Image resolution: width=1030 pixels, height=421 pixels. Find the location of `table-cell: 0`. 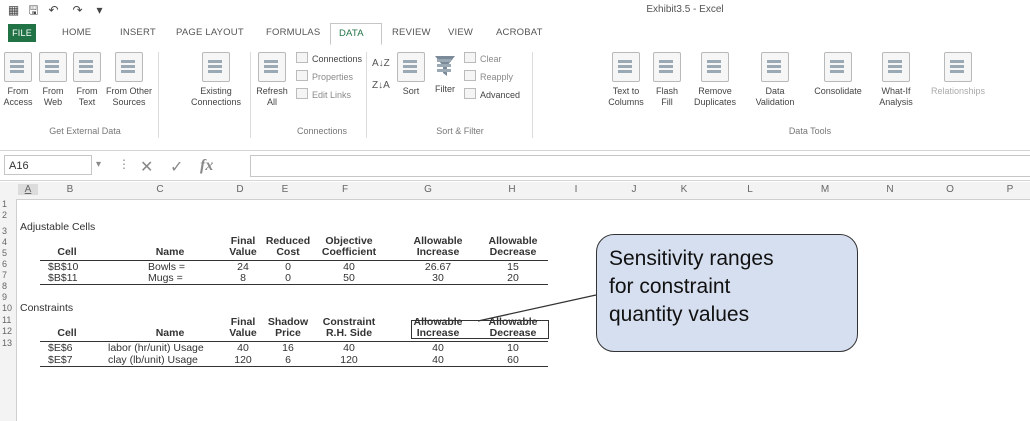

table-cell: 0 is located at coordinates (288, 278).